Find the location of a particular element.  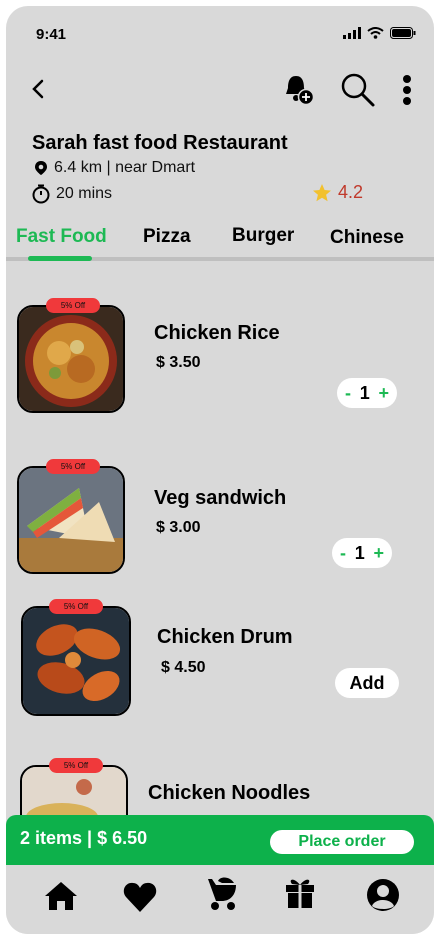

tab-burger: Burger is located at coordinates (263, 236).